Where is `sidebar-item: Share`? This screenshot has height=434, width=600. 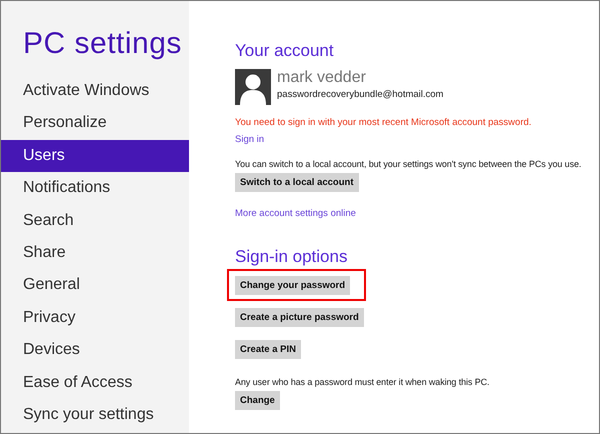 sidebar-item: Share is located at coordinates (95, 253).